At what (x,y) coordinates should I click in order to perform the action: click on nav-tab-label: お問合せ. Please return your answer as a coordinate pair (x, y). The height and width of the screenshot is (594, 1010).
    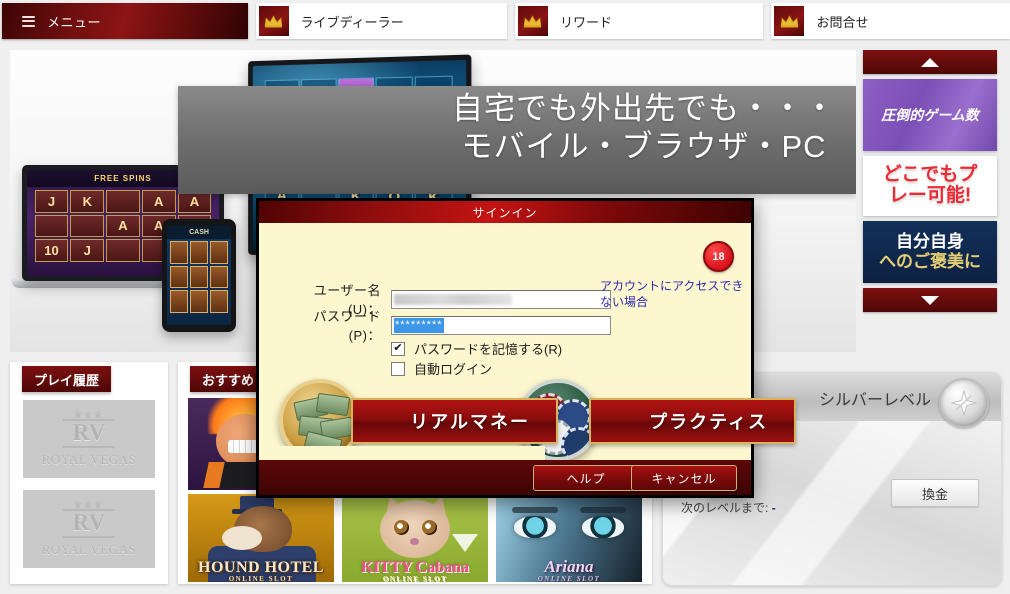
    Looking at the image, I should click on (842, 22).